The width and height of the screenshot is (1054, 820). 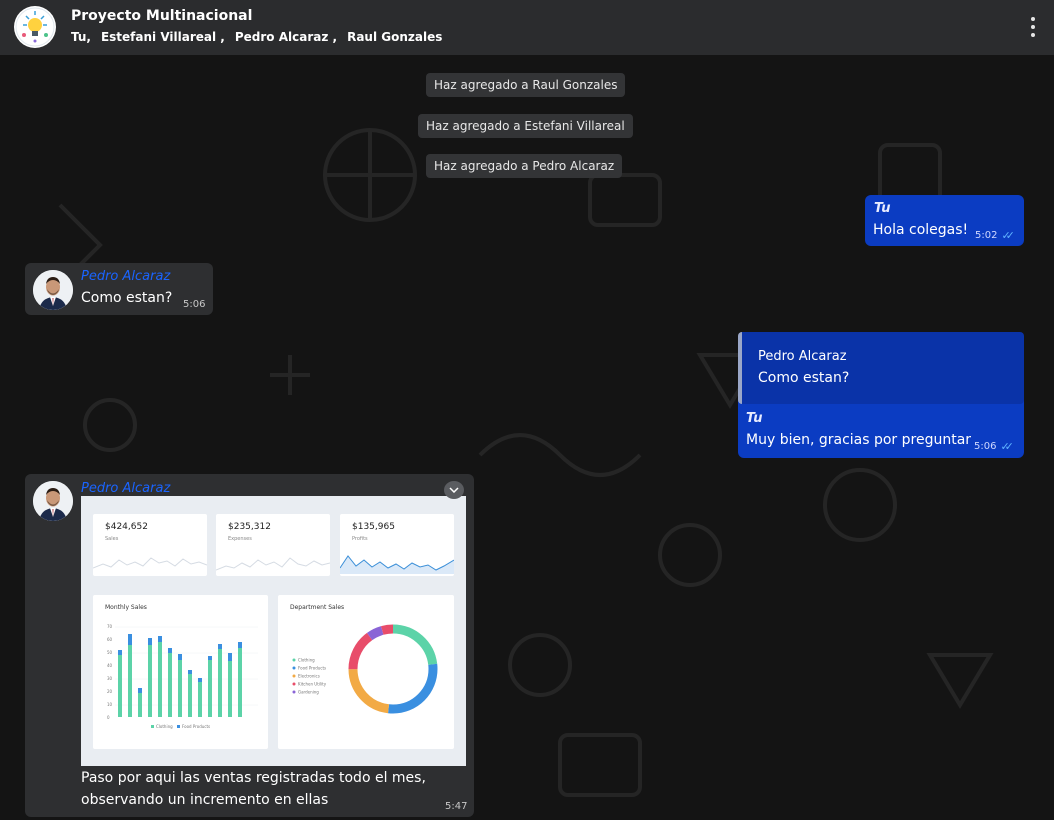 What do you see at coordinates (397, 545) in the screenshot?
I see `kpi-card: $135,965 Profits` at bounding box center [397, 545].